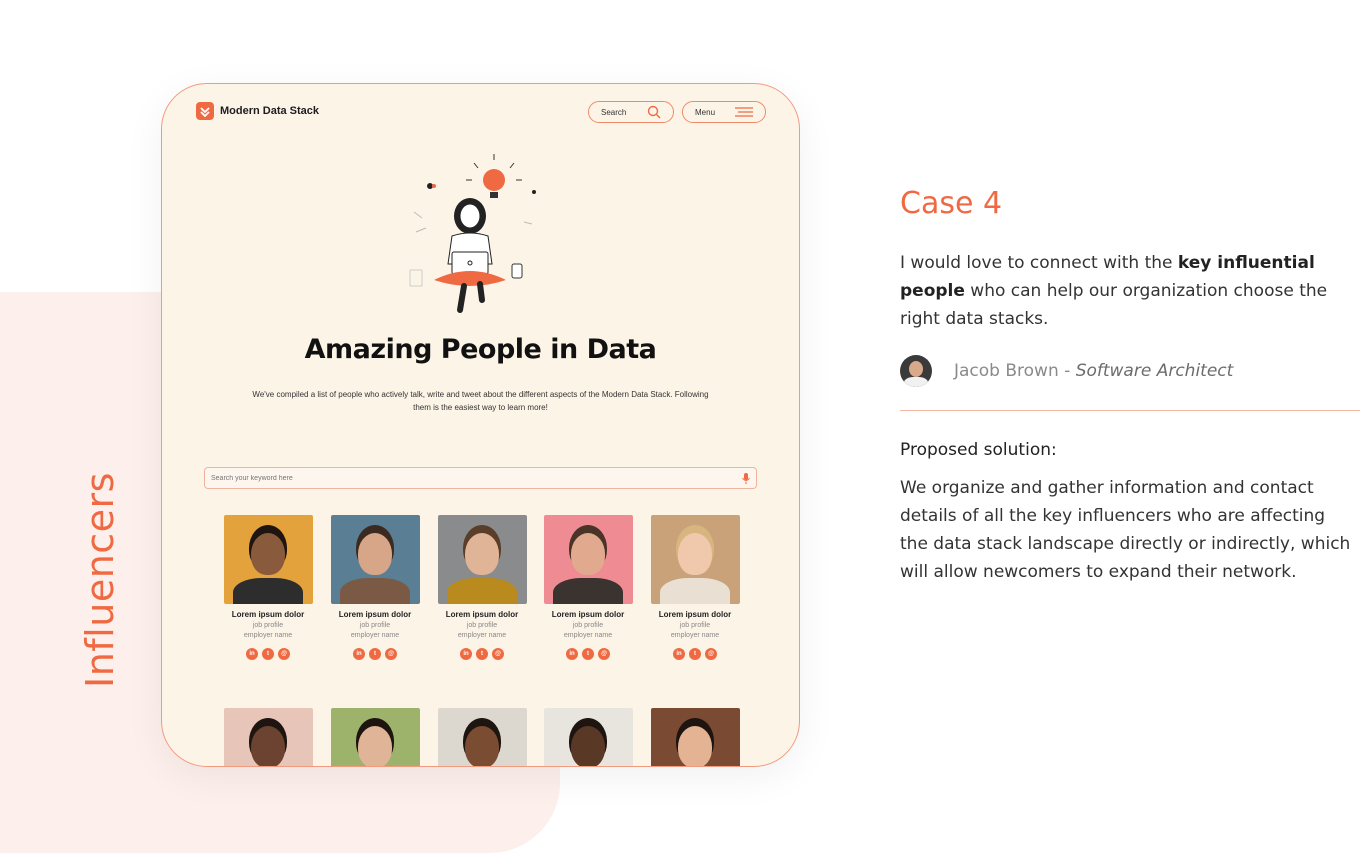 The height and width of the screenshot is (853, 1360). Describe the element at coordinates (978, 450) in the screenshot. I see `proposed-heading: Proposed solution:` at that location.